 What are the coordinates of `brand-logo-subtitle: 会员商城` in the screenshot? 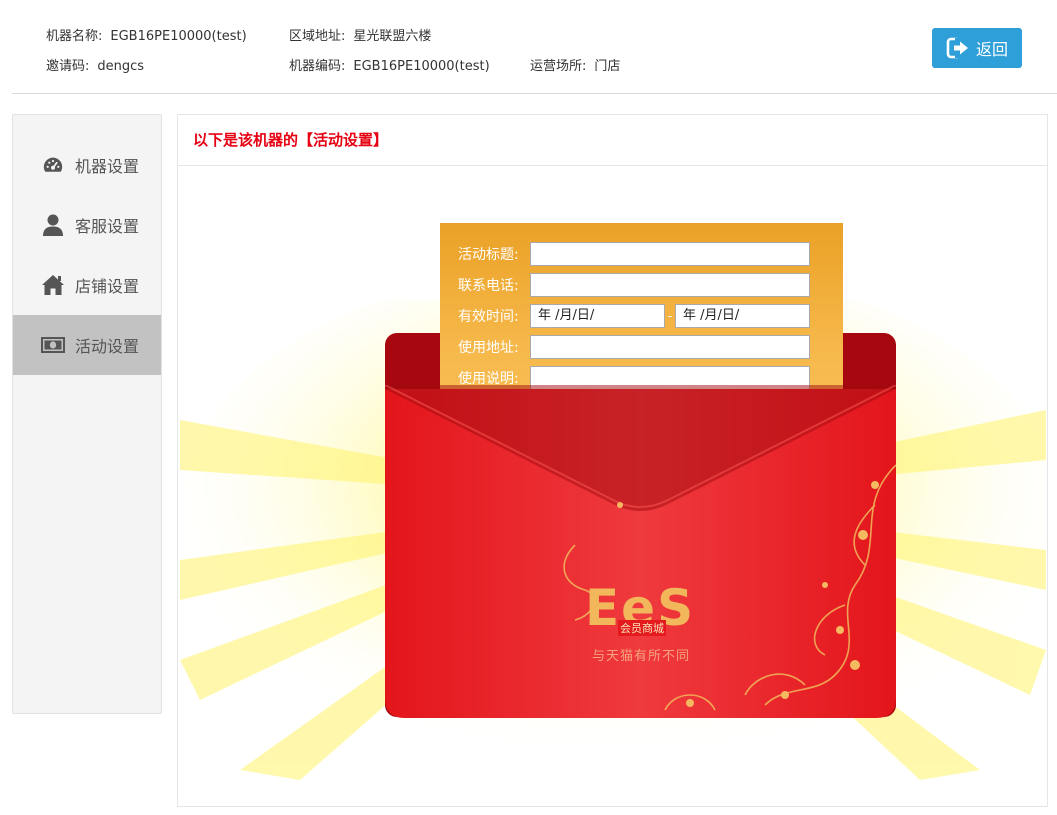 It's located at (642, 628).